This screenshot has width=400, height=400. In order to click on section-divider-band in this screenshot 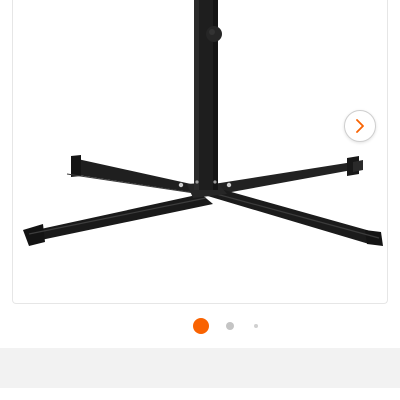, I will do `click(200, 368)`.